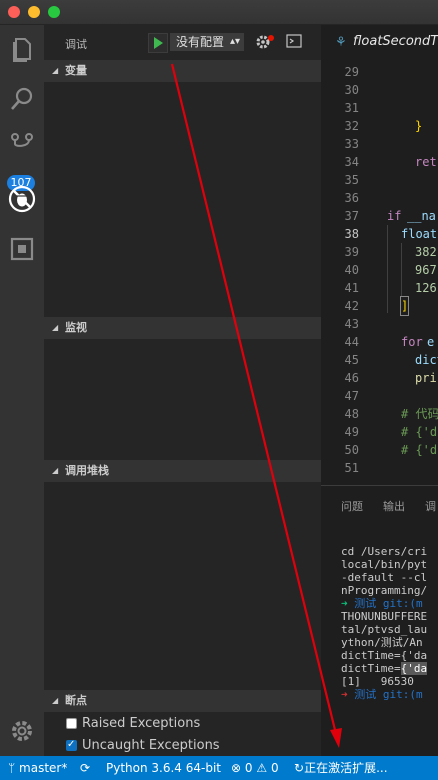 The image size is (438, 780). Describe the element at coordinates (351, 324) in the screenshot. I see `code-line: 43` at that location.